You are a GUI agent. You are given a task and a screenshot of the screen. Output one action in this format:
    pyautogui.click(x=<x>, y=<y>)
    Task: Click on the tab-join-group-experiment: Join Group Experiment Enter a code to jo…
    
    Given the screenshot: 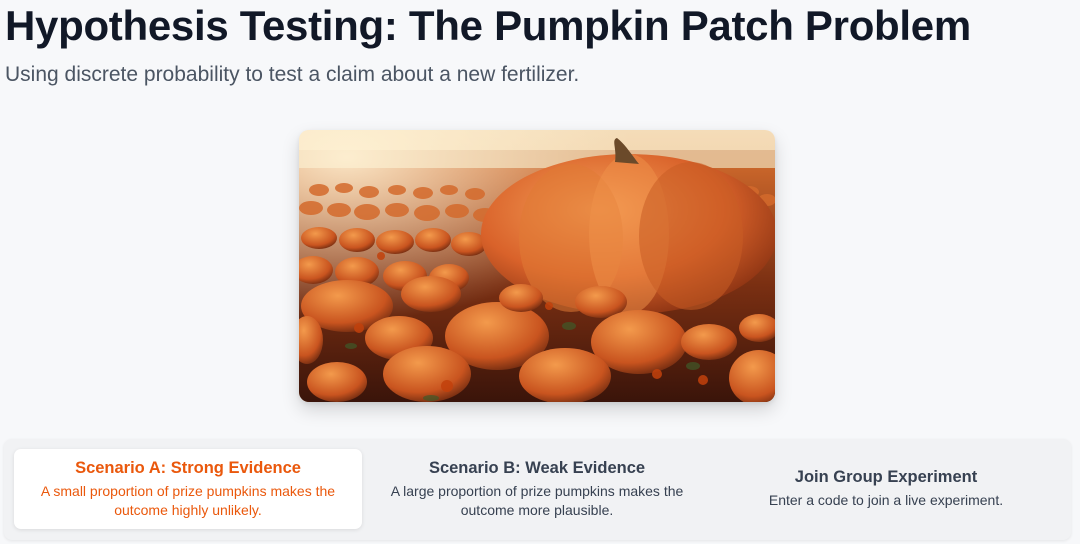 What is the action you would take?
    pyautogui.click(x=886, y=489)
    